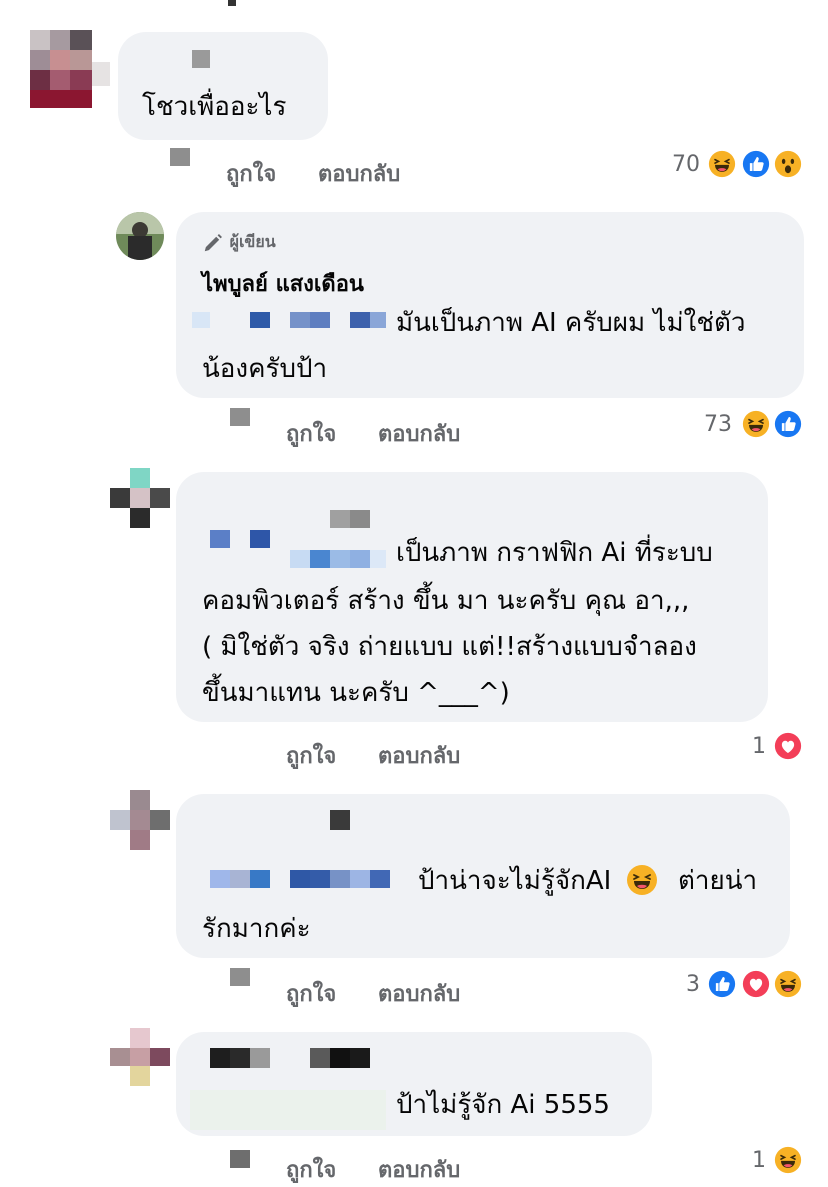 This screenshot has height=1187, width=828. I want to click on author-avatar, so click(140, 236).